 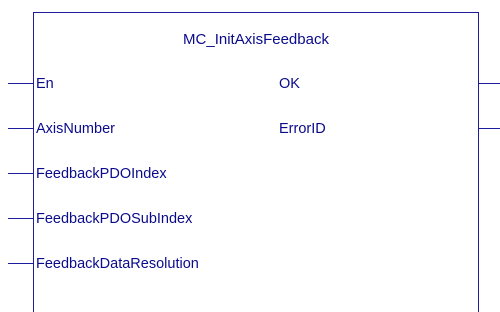 What do you see at coordinates (256, 39) in the screenshot?
I see `function-block-title: MC_InitAxisFeedback` at bounding box center [256, 39].